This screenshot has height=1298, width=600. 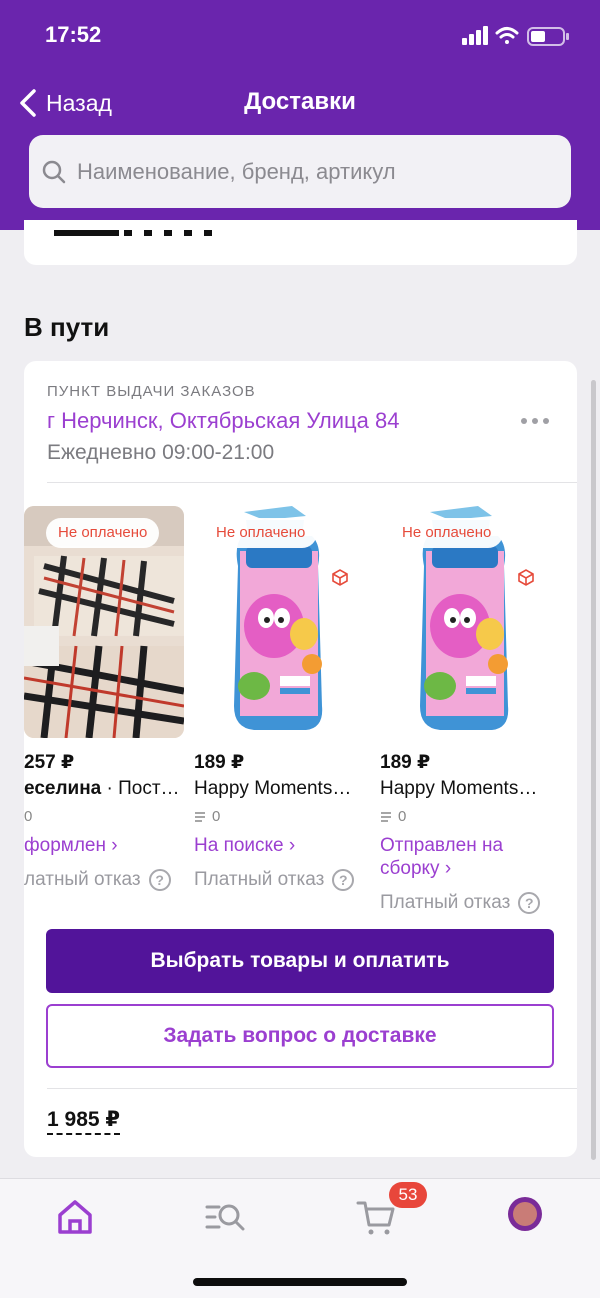 I want to click on page-title: Доставки, so click(x=300, y=101).